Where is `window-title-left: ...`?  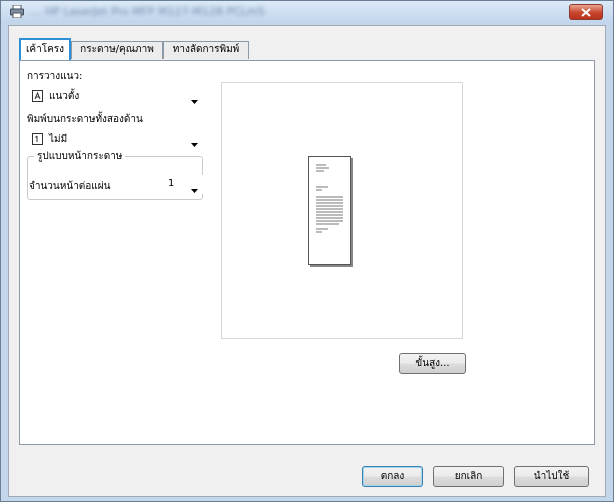
window-title-left: ... is located at coordinates (36, 11).